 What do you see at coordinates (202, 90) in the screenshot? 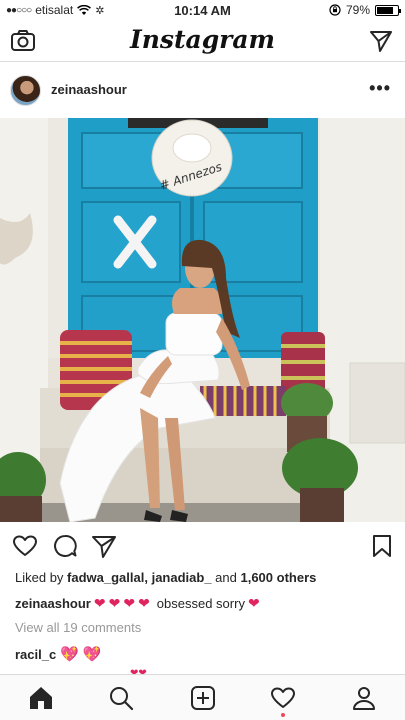
I see `post-header: zeinaashour •••` at bounding box center [202, 90].